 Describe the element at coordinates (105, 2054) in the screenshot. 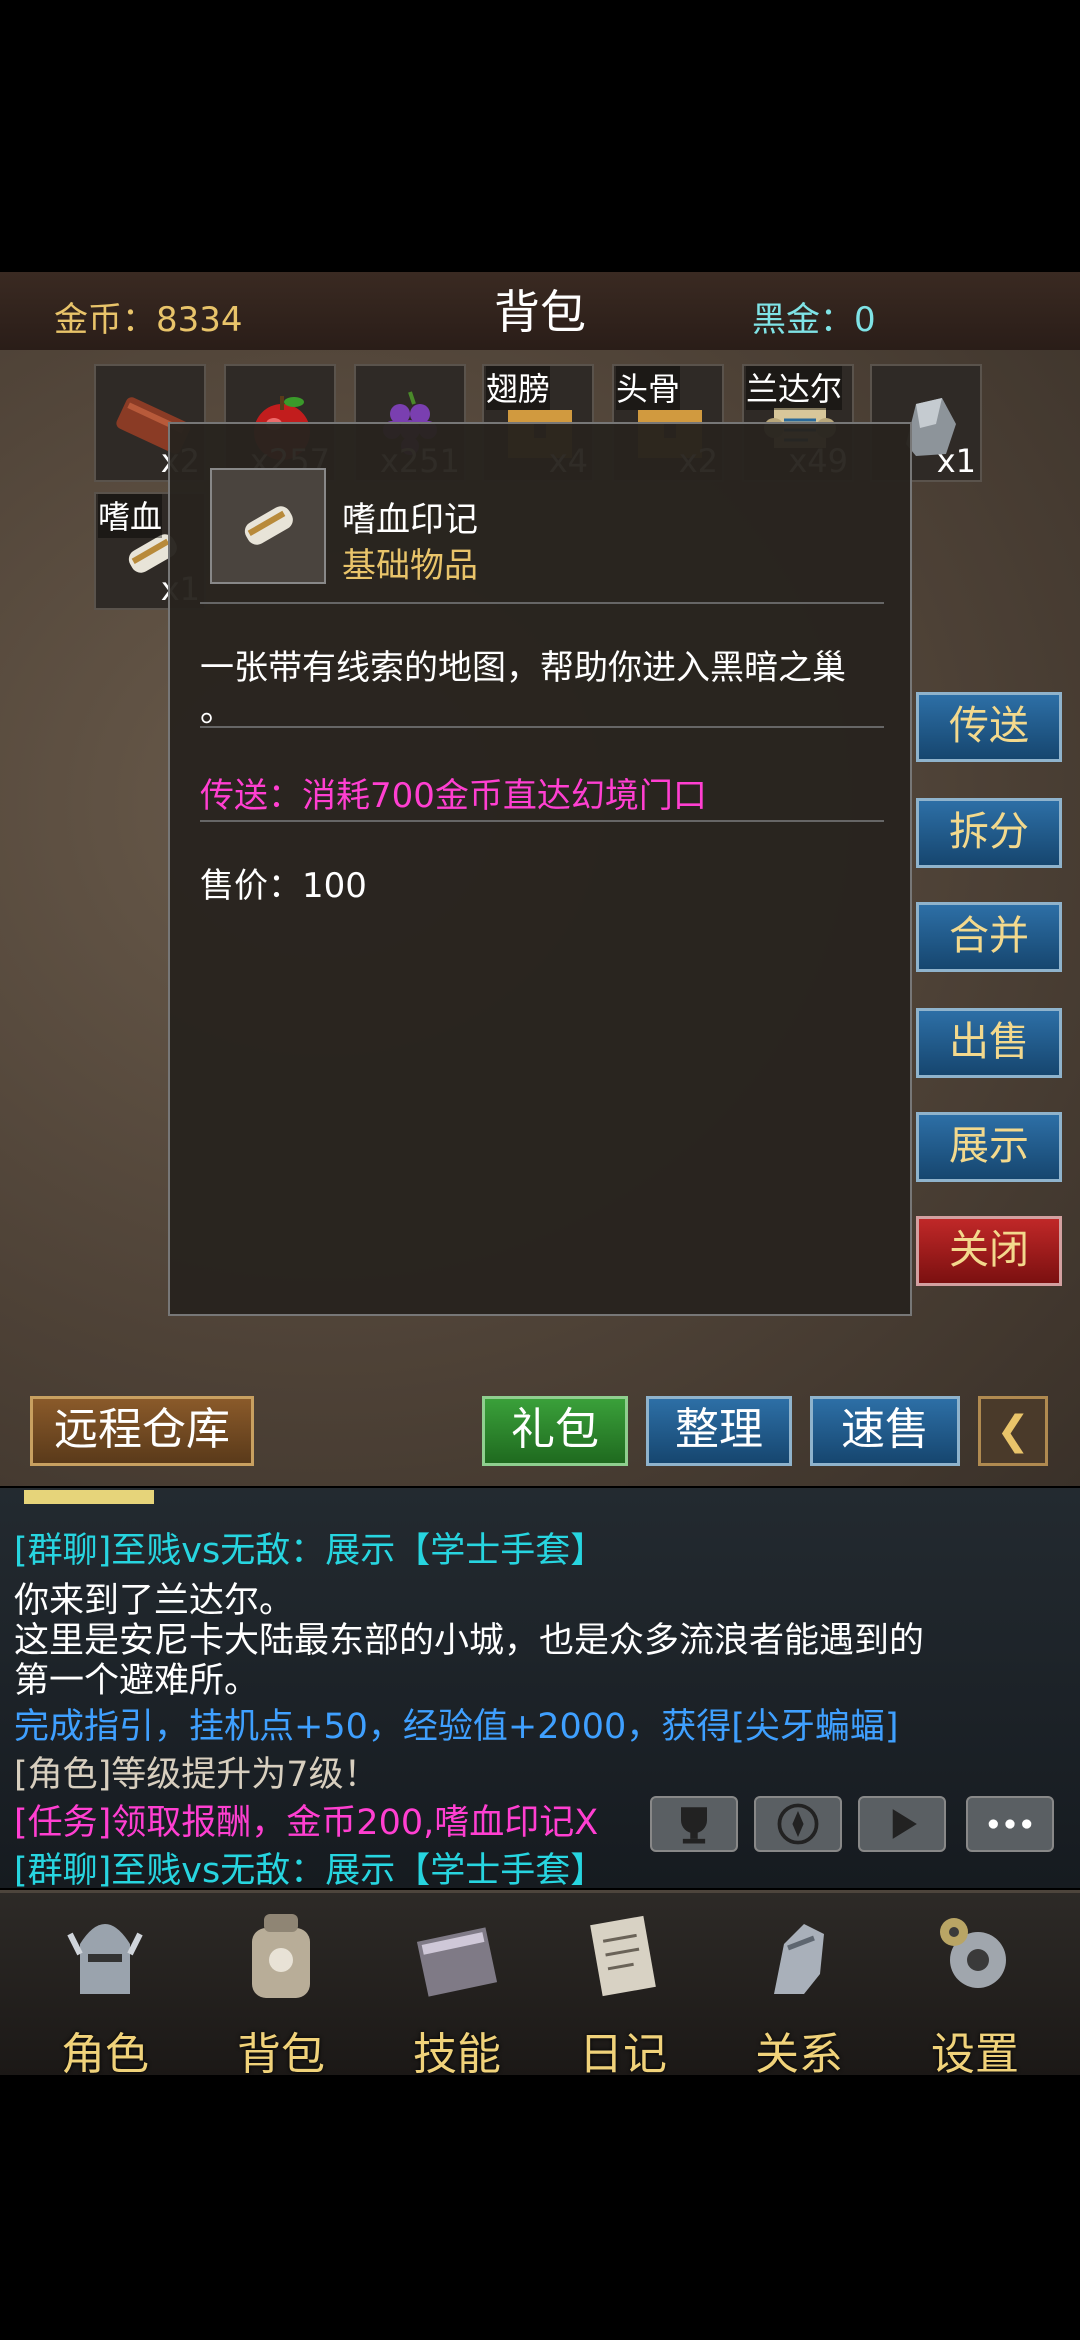

I see `nav-label: 角色` at that location.